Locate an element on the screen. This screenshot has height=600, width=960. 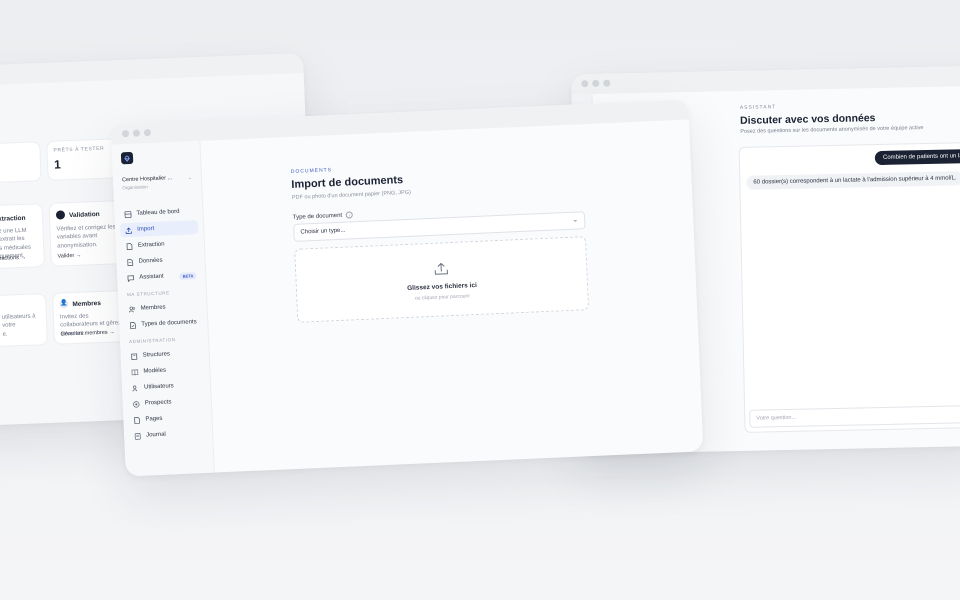
nav-item-modeles: Modèles is located at coordinates (165, 370).